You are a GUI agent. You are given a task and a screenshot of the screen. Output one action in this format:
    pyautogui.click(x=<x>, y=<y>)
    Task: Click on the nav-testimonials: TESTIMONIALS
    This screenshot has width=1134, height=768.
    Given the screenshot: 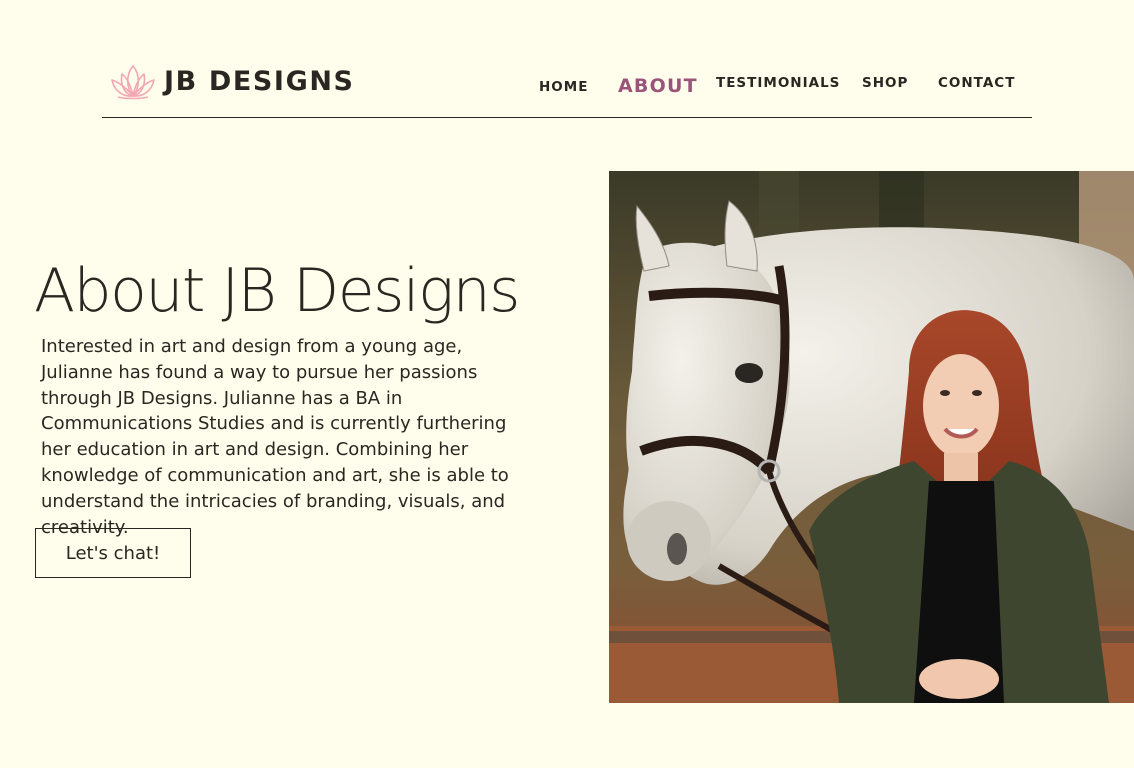 What is the action you would take?
    pyautogui.click(x=778, y=83)
    